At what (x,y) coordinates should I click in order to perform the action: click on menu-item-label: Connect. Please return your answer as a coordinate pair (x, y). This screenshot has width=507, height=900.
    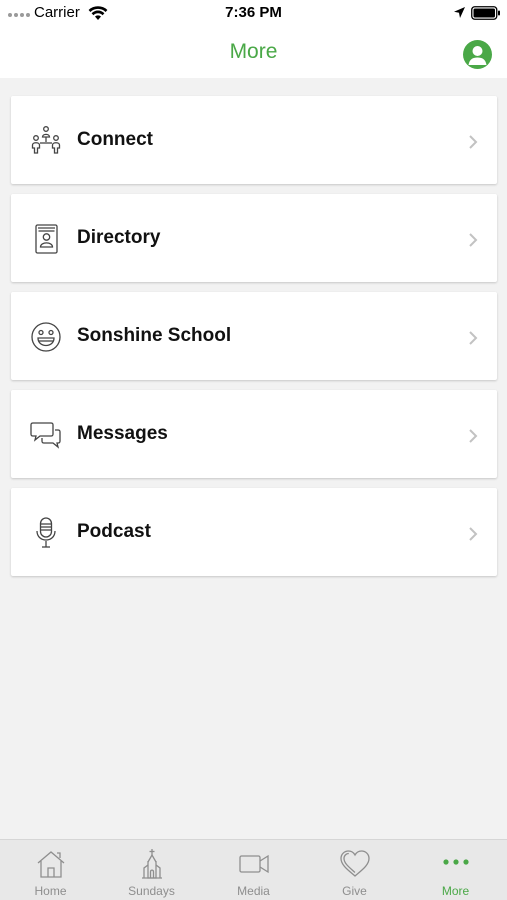
    Looking at the image, I should click on (115, 139).